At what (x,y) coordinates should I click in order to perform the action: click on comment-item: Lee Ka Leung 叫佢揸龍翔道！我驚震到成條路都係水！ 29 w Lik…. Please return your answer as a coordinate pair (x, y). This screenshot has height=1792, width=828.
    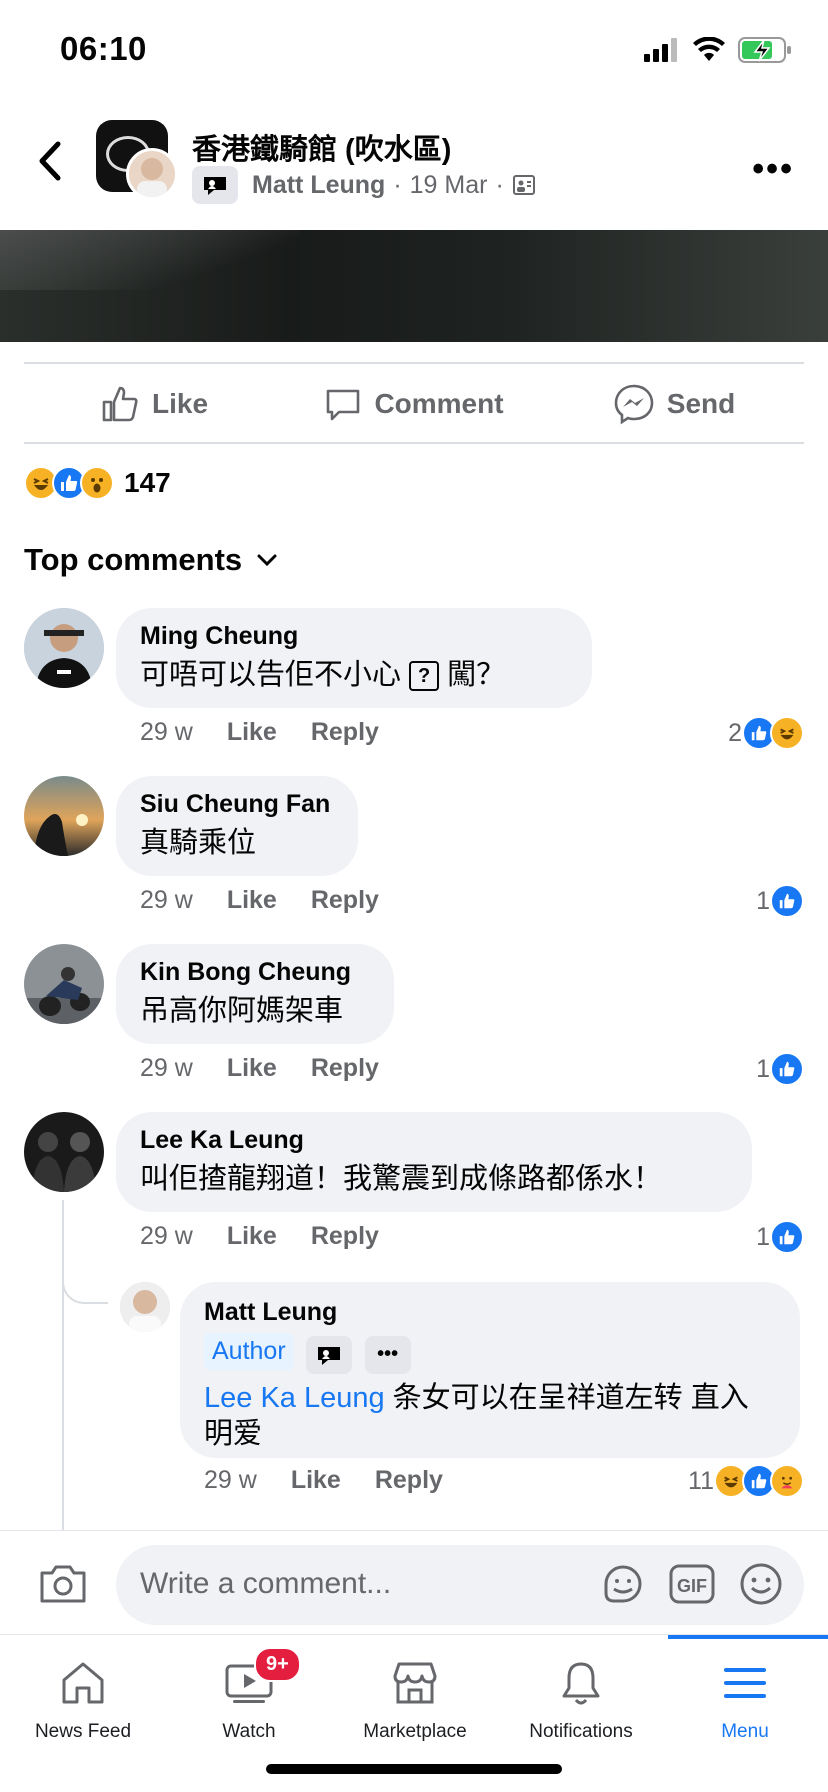
    Looking at the image, I should click on (414, 1187).